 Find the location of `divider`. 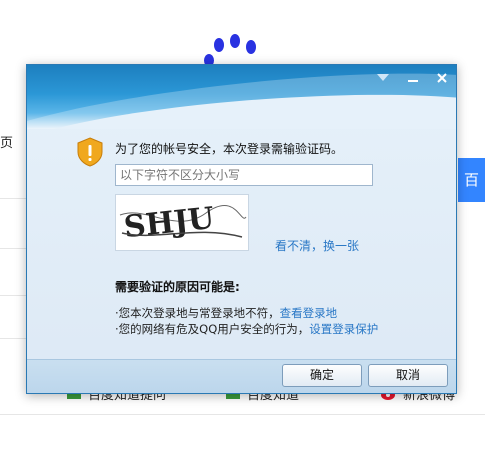

divider is located at coordinates (242, 414).